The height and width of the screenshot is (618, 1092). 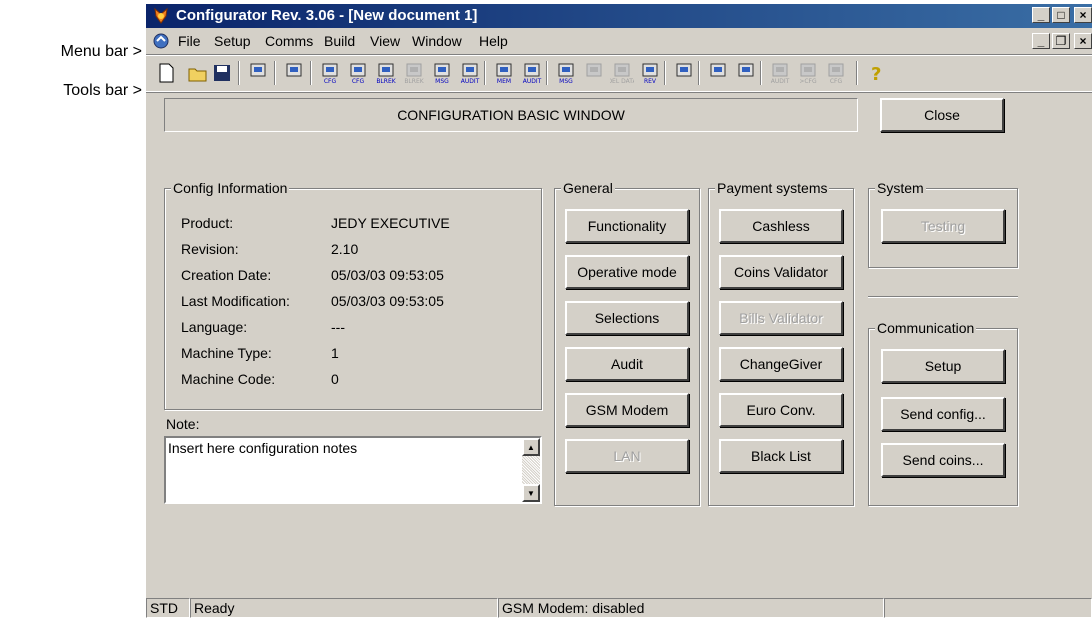 I want to click on setup-button: Setup, so click(x=943, y=366).